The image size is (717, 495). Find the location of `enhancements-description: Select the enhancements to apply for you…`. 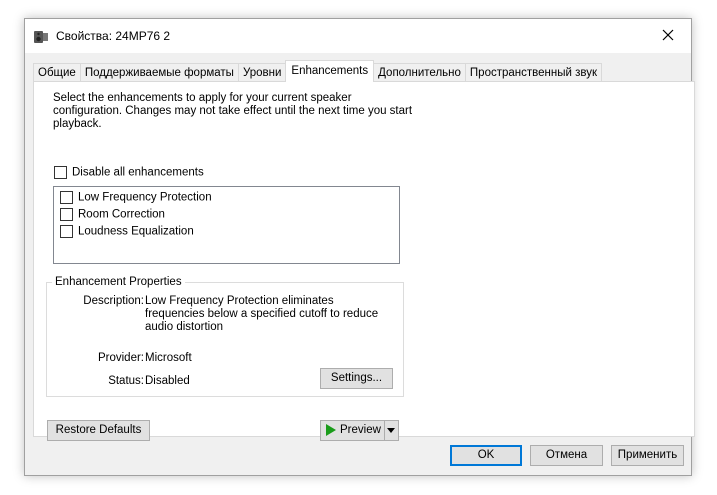

enhancements-description: Select the enhancements to apply for you… is located at coordinates (233, 111).